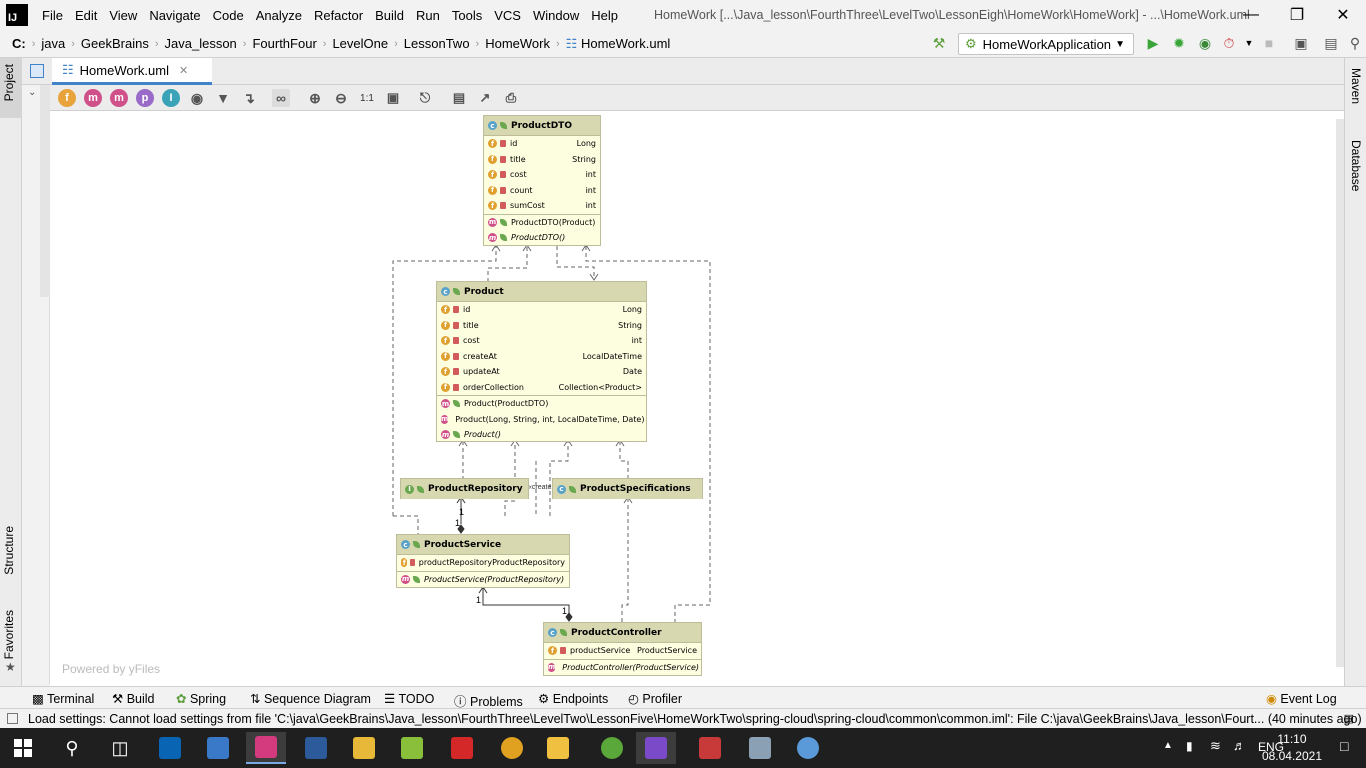 This screenshot has width=1366, height=768. Describe the element at coordinates (218, 748) in the screenshot. I see `remote-desktop-icon` at that location.